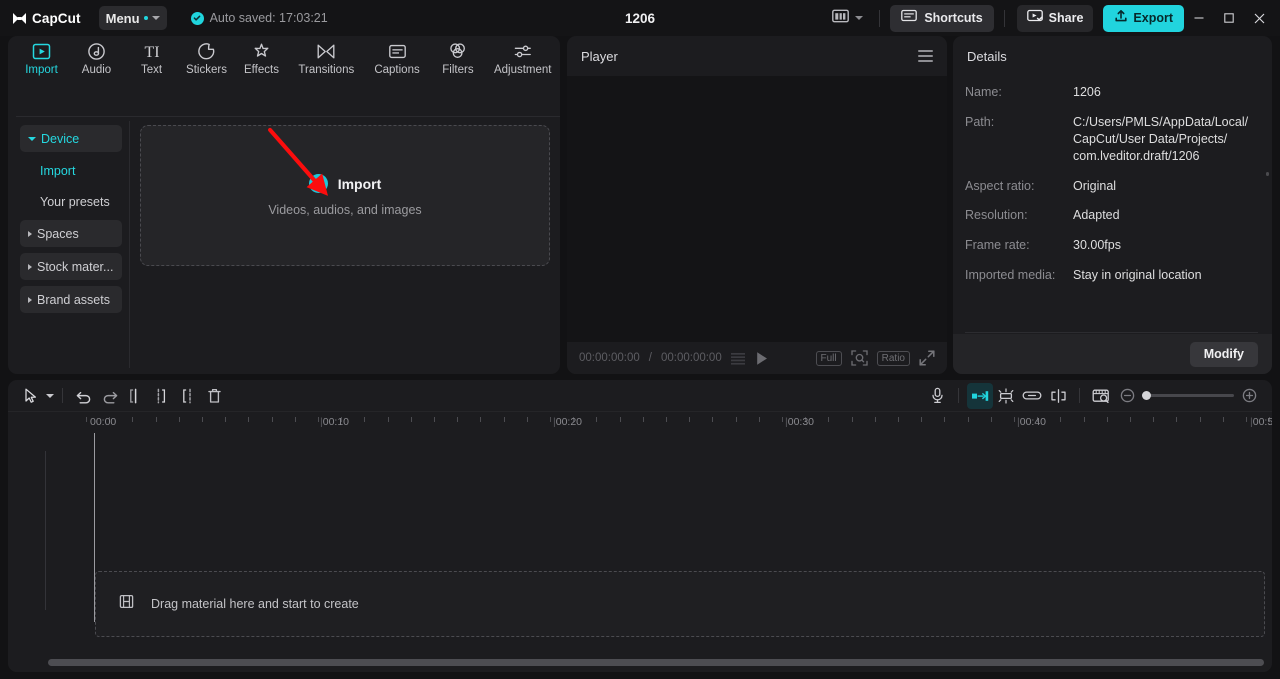 The height and width of the screenshot is (679, 1280). I want to click on details-scrollbar, so click(1267, 174).